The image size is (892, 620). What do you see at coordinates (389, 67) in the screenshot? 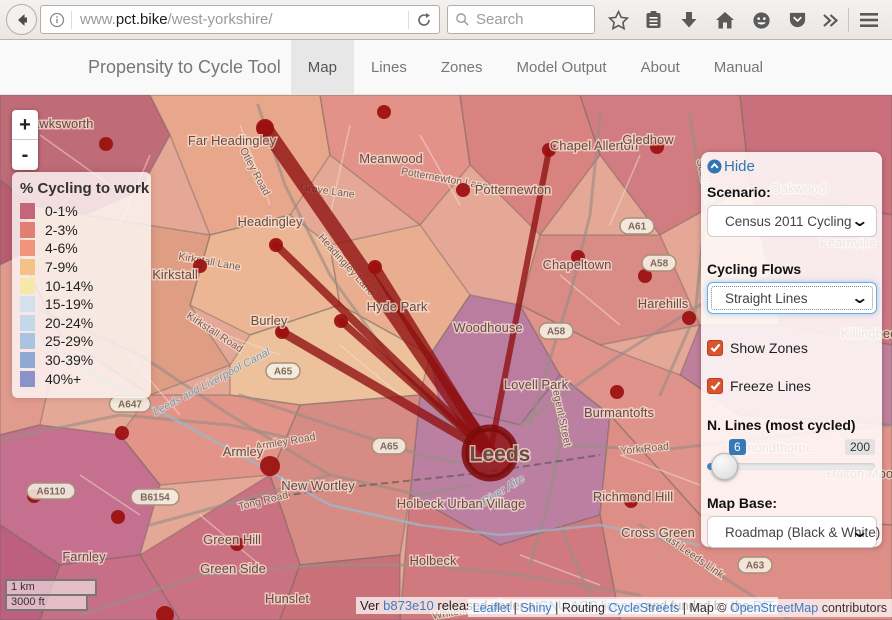
I see `tab-lines: Lines` at bounding box center [389, 67].